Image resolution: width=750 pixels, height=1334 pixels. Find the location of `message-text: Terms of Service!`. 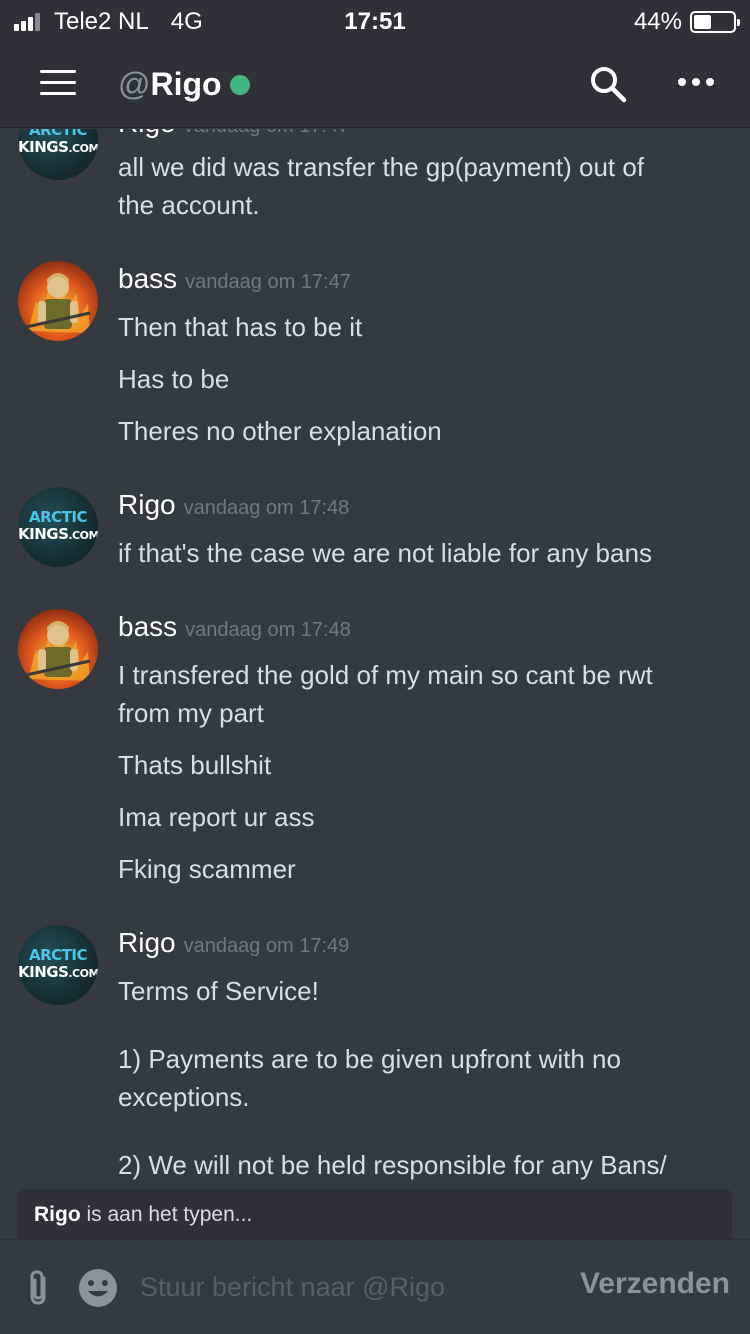

message-text: Terms of Service! is located at coordinates (218, 991).